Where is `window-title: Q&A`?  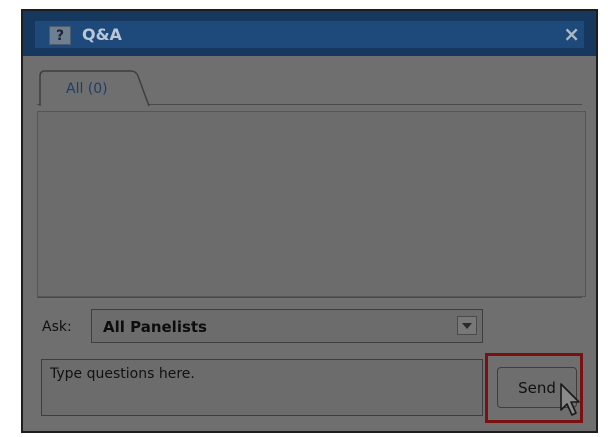
window-title: Q&A is located at coordinates (102, 34).